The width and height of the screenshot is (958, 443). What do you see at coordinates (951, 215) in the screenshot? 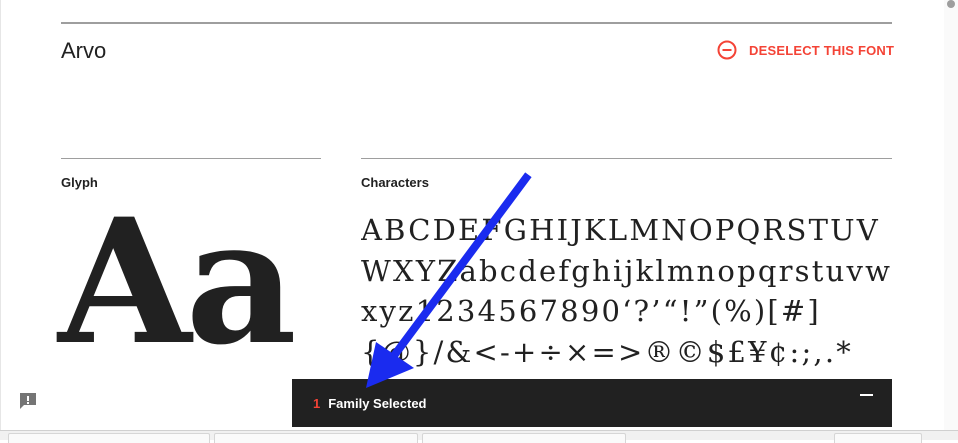
I see `vertical-scrollbar` at bounding box center [951, 215].